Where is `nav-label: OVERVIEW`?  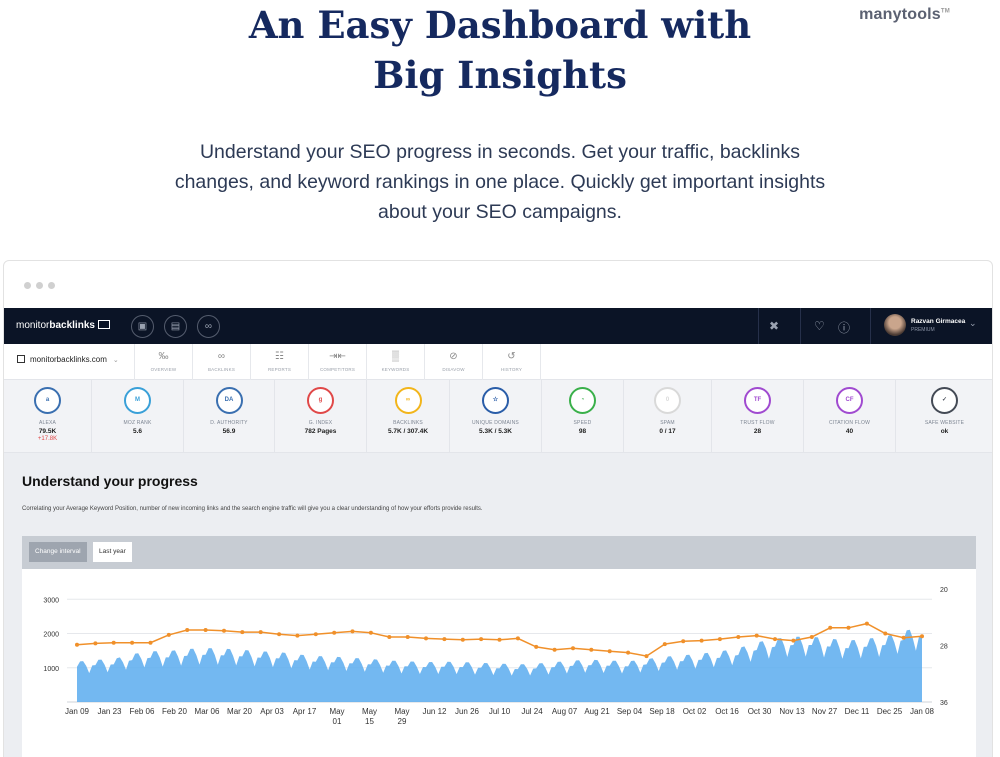
nav-label: OVERVIEW is located at coordinates (163, 369).